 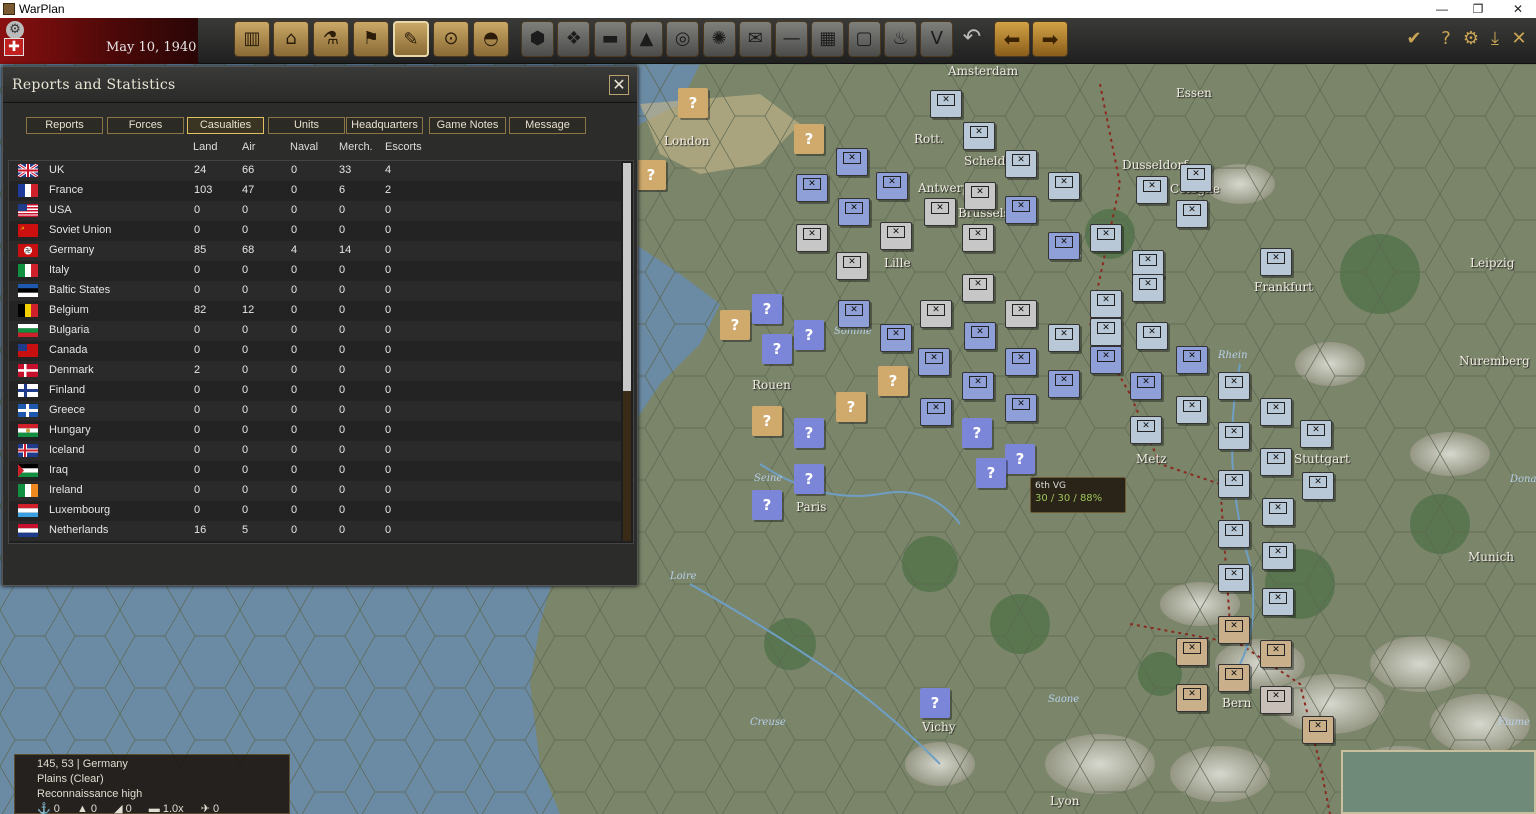 I want to click on table-row: Baltic States 0 0 0 0 0, so click(x=315, y=291).